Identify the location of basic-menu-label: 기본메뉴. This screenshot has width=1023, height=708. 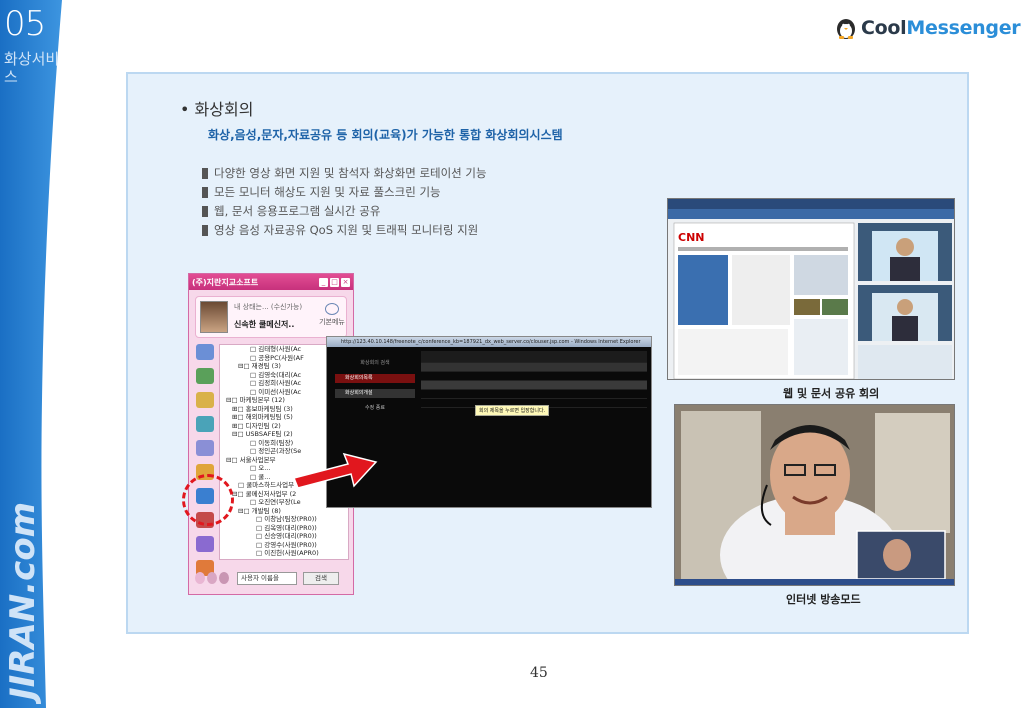
(332, 322).